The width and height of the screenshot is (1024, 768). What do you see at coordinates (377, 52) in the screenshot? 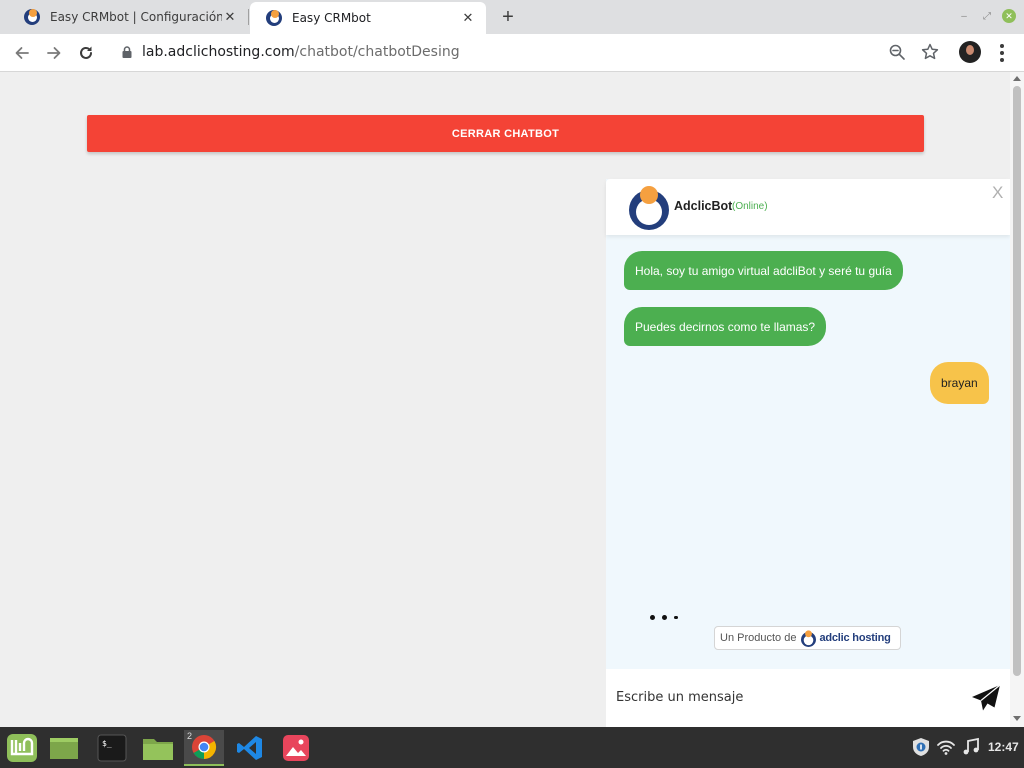
I see `url-path: /chatbot/chatbotDesing` at bounding box center [377, 52].